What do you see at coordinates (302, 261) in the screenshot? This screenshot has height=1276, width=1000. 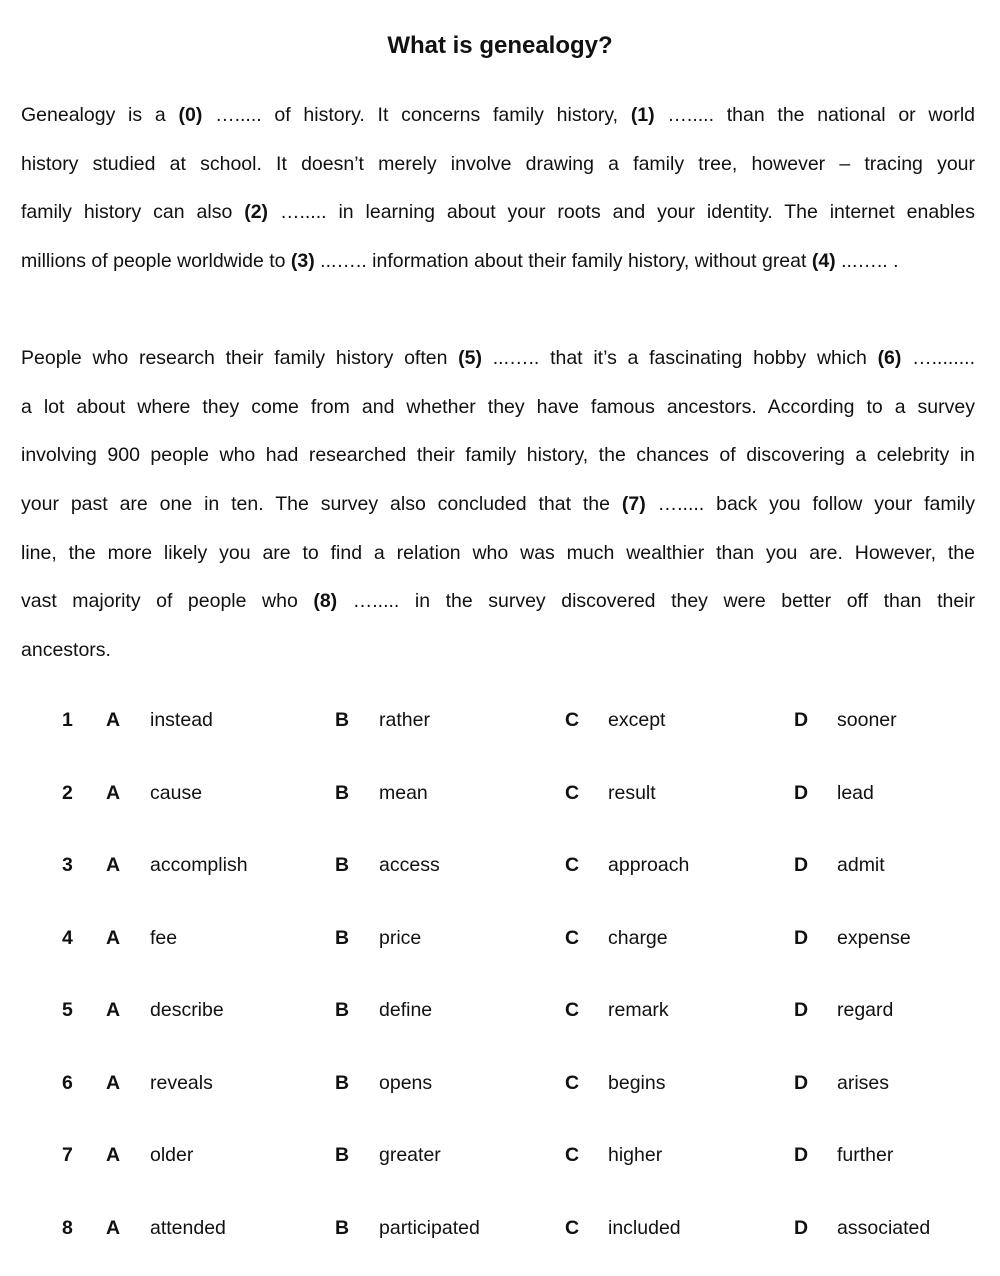 I see `gap-number: (3)` at bounding box center [302, 261].